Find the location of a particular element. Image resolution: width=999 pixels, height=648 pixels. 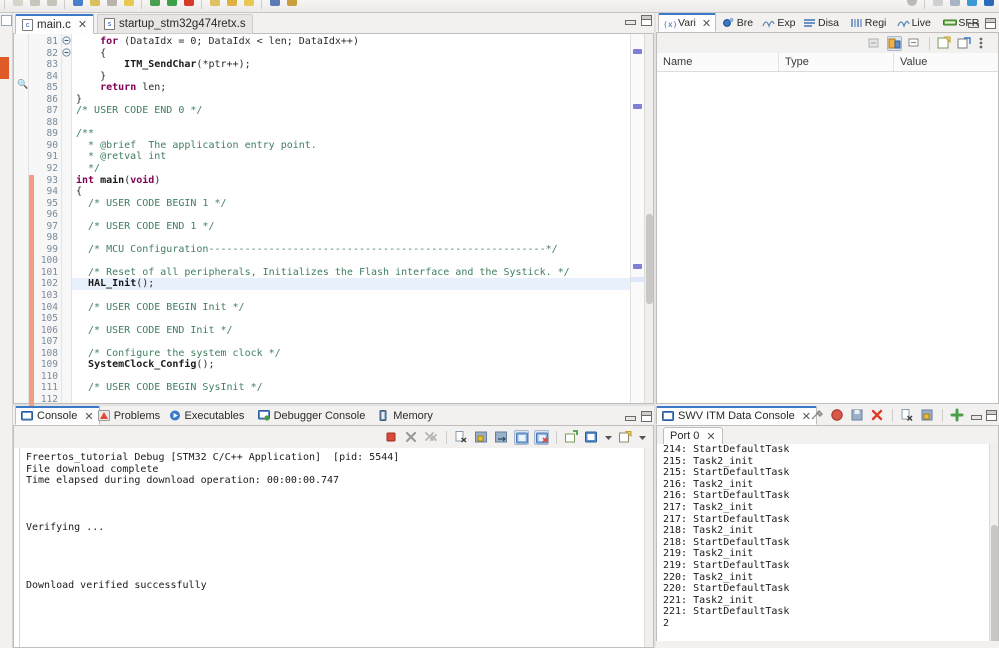

clear-swv-console-icon is located at coordinates (907, 415).